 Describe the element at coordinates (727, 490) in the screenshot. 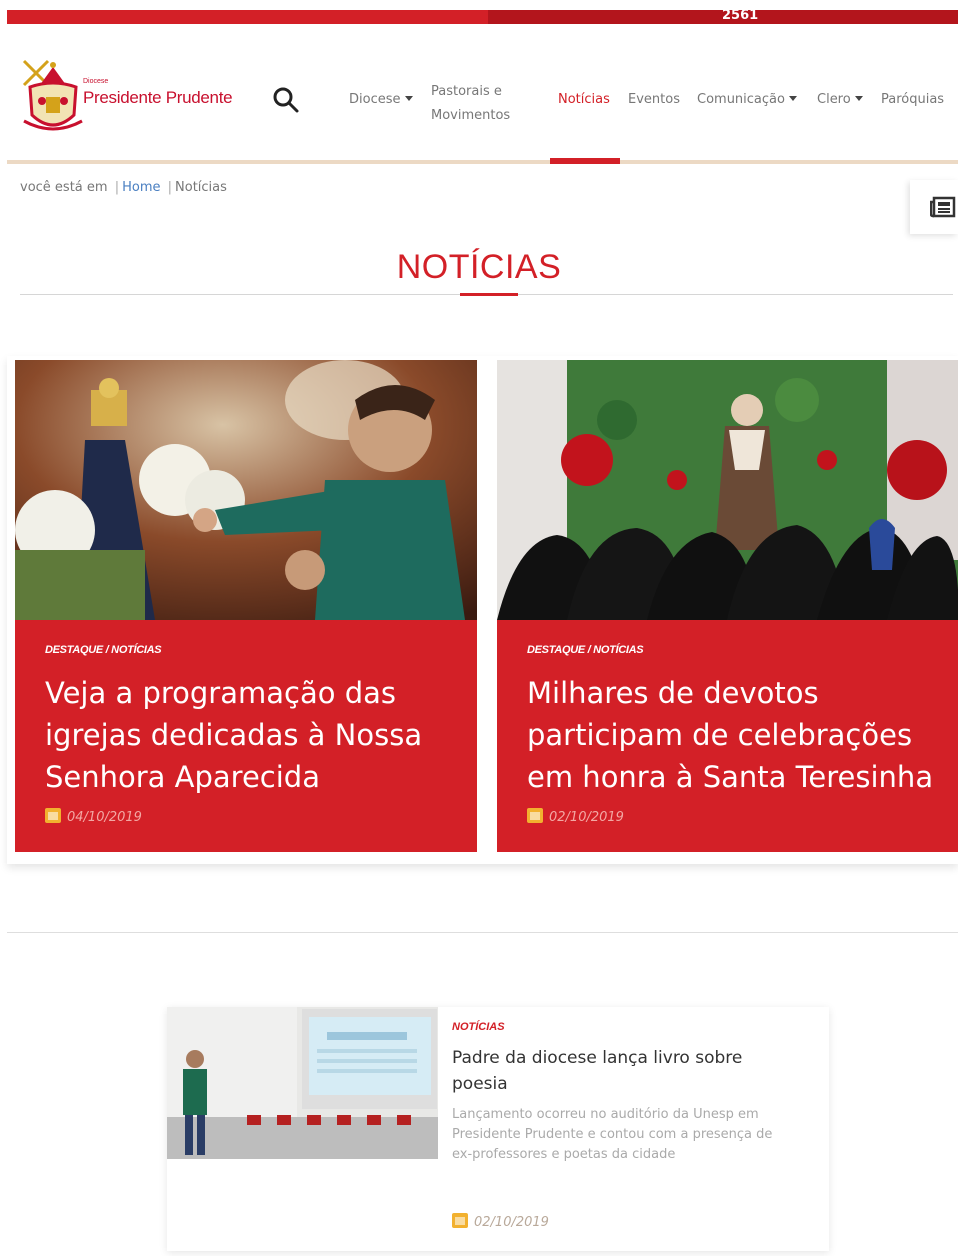

I see `featured-image-santa-teresinha` at that location.